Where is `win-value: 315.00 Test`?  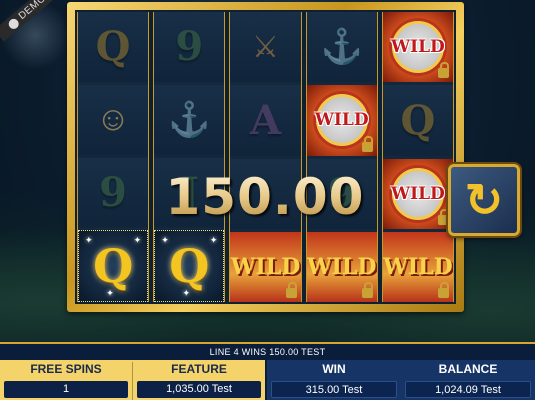
win-value: 315.00 Test is located at coordinates (334, 389).